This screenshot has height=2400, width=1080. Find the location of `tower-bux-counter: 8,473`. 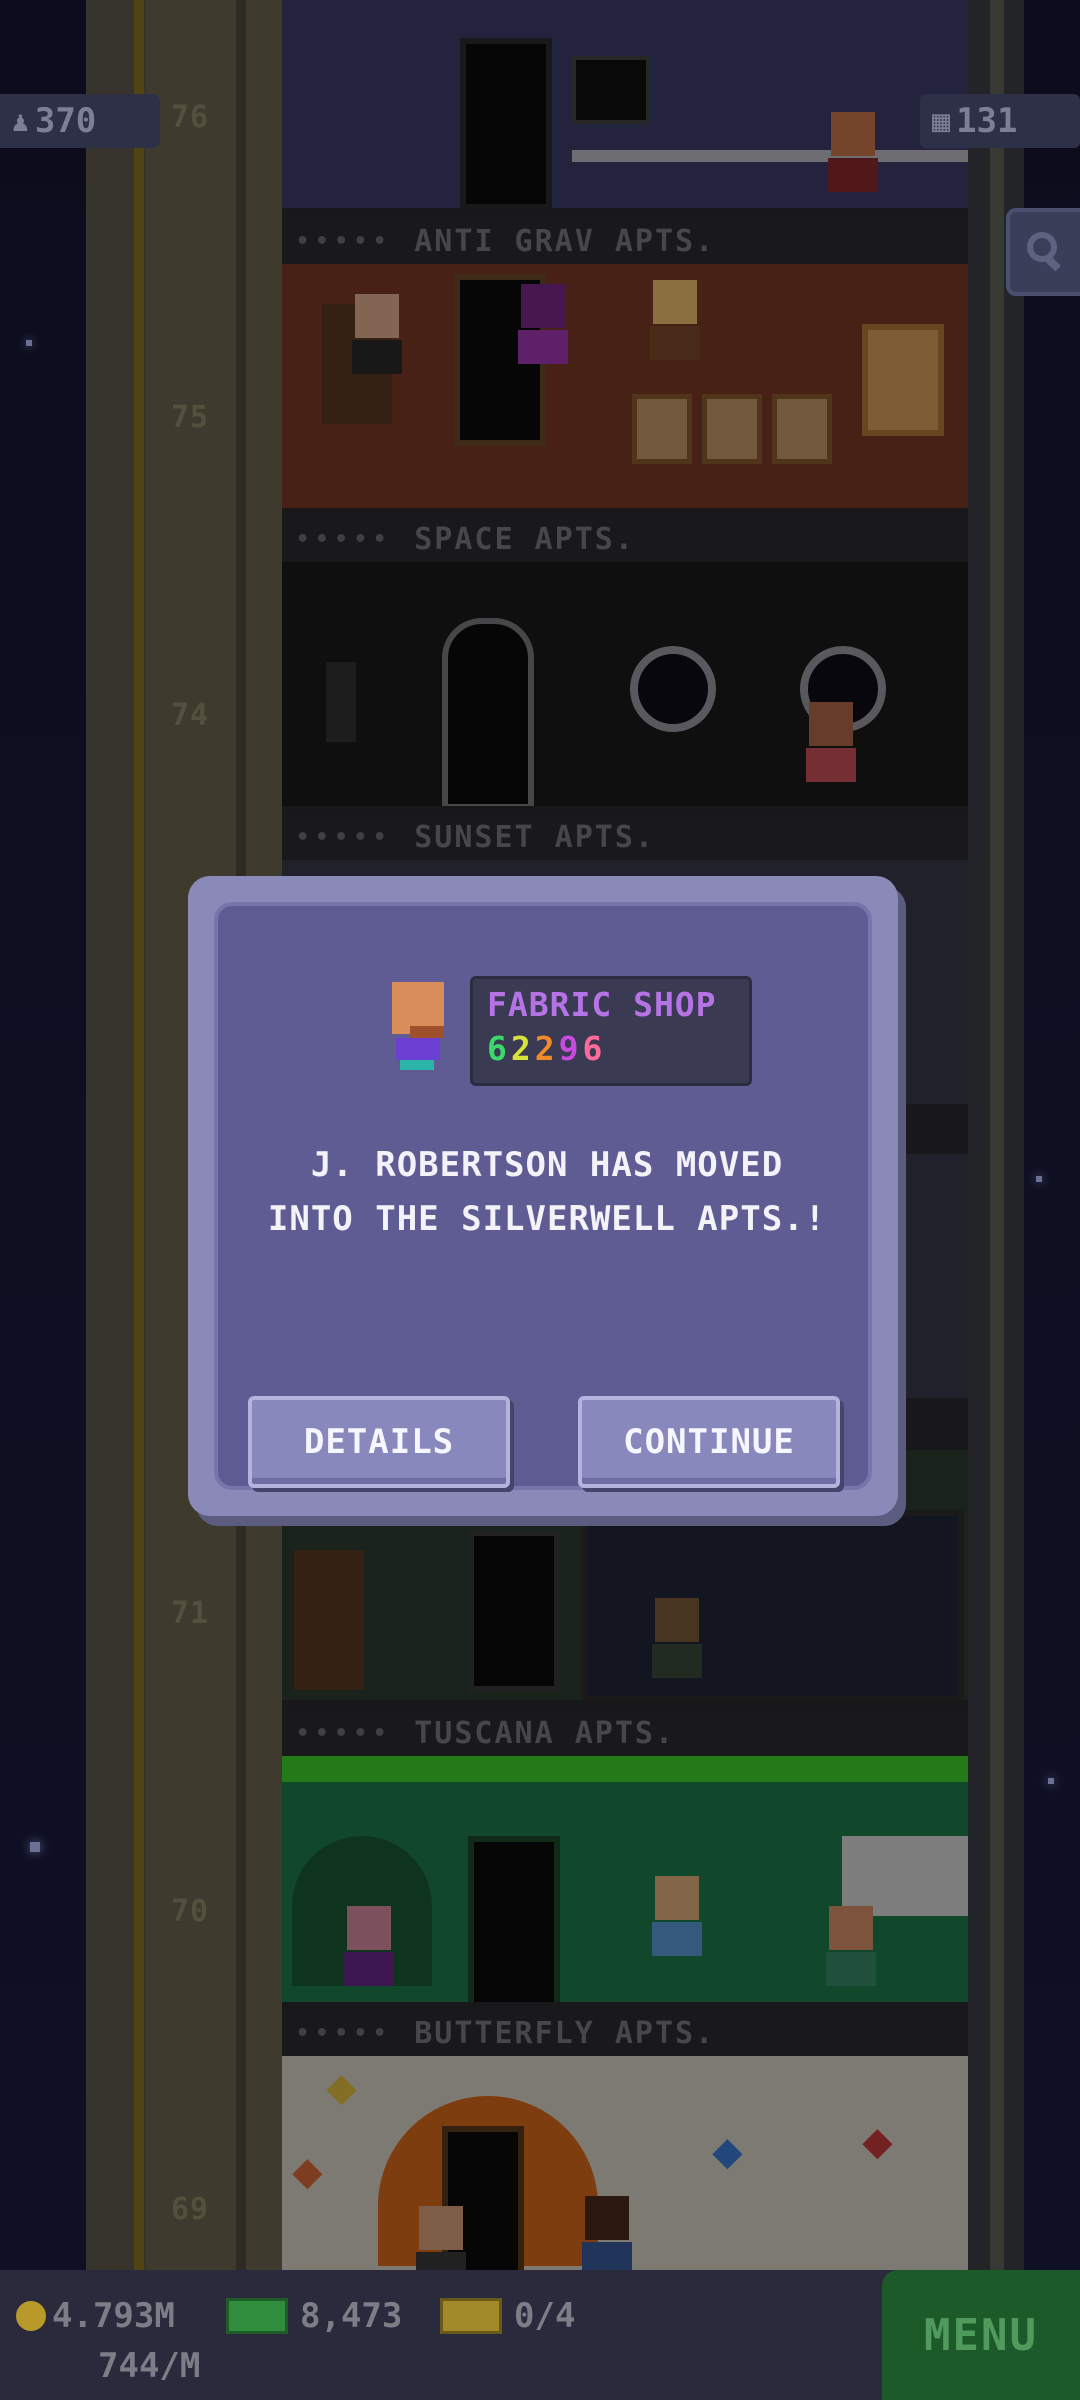

tower-bux-counter: 8,473 is located at coordinates (314, 2316).